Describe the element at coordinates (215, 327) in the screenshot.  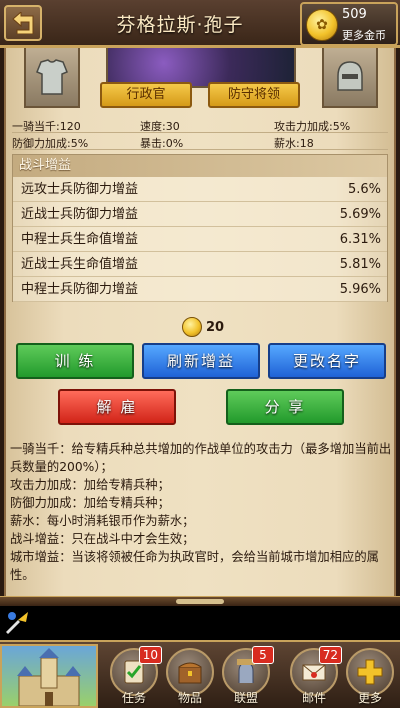
I see `cost-amount: 20` at that location.